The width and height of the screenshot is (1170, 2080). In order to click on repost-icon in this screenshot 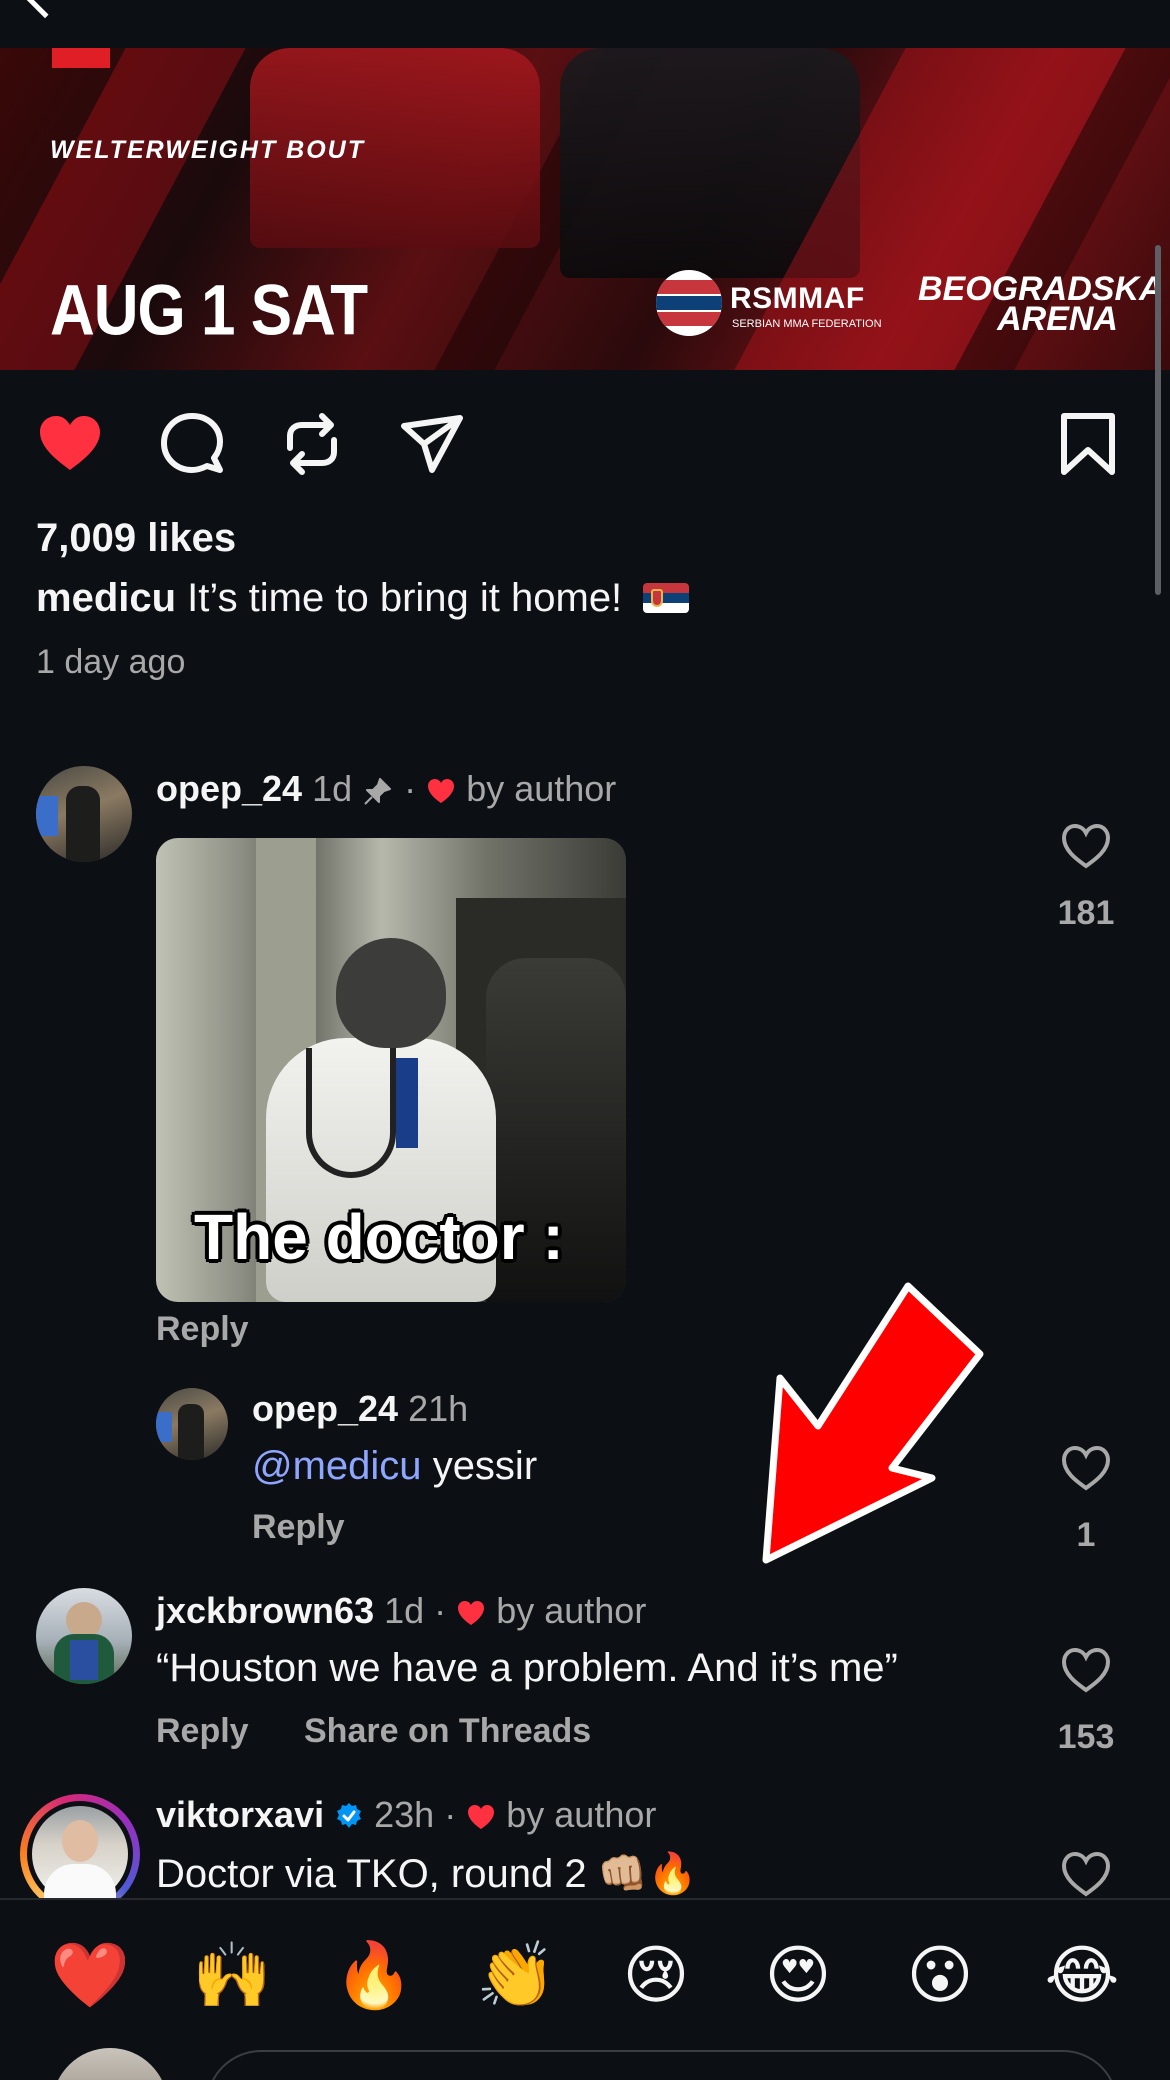, I will do `click(312, 444)`.